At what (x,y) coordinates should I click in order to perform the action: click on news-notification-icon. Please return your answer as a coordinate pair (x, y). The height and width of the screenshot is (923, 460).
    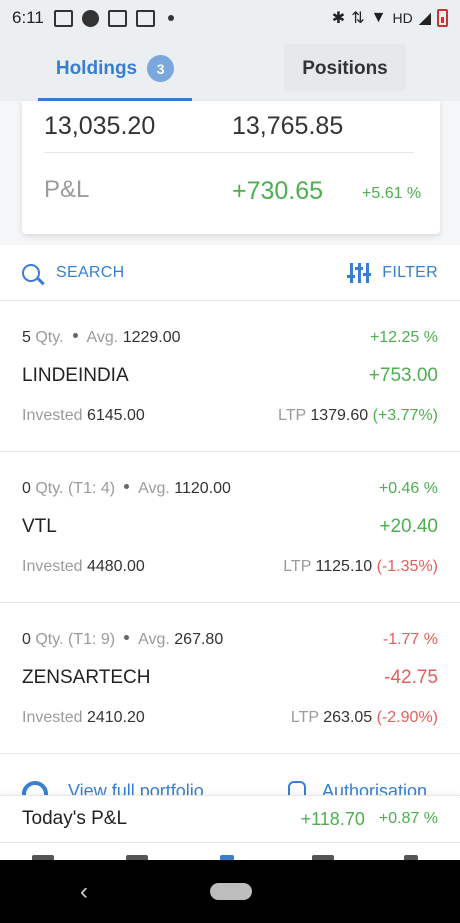
    Looking at the image, I should click on (63, 18).